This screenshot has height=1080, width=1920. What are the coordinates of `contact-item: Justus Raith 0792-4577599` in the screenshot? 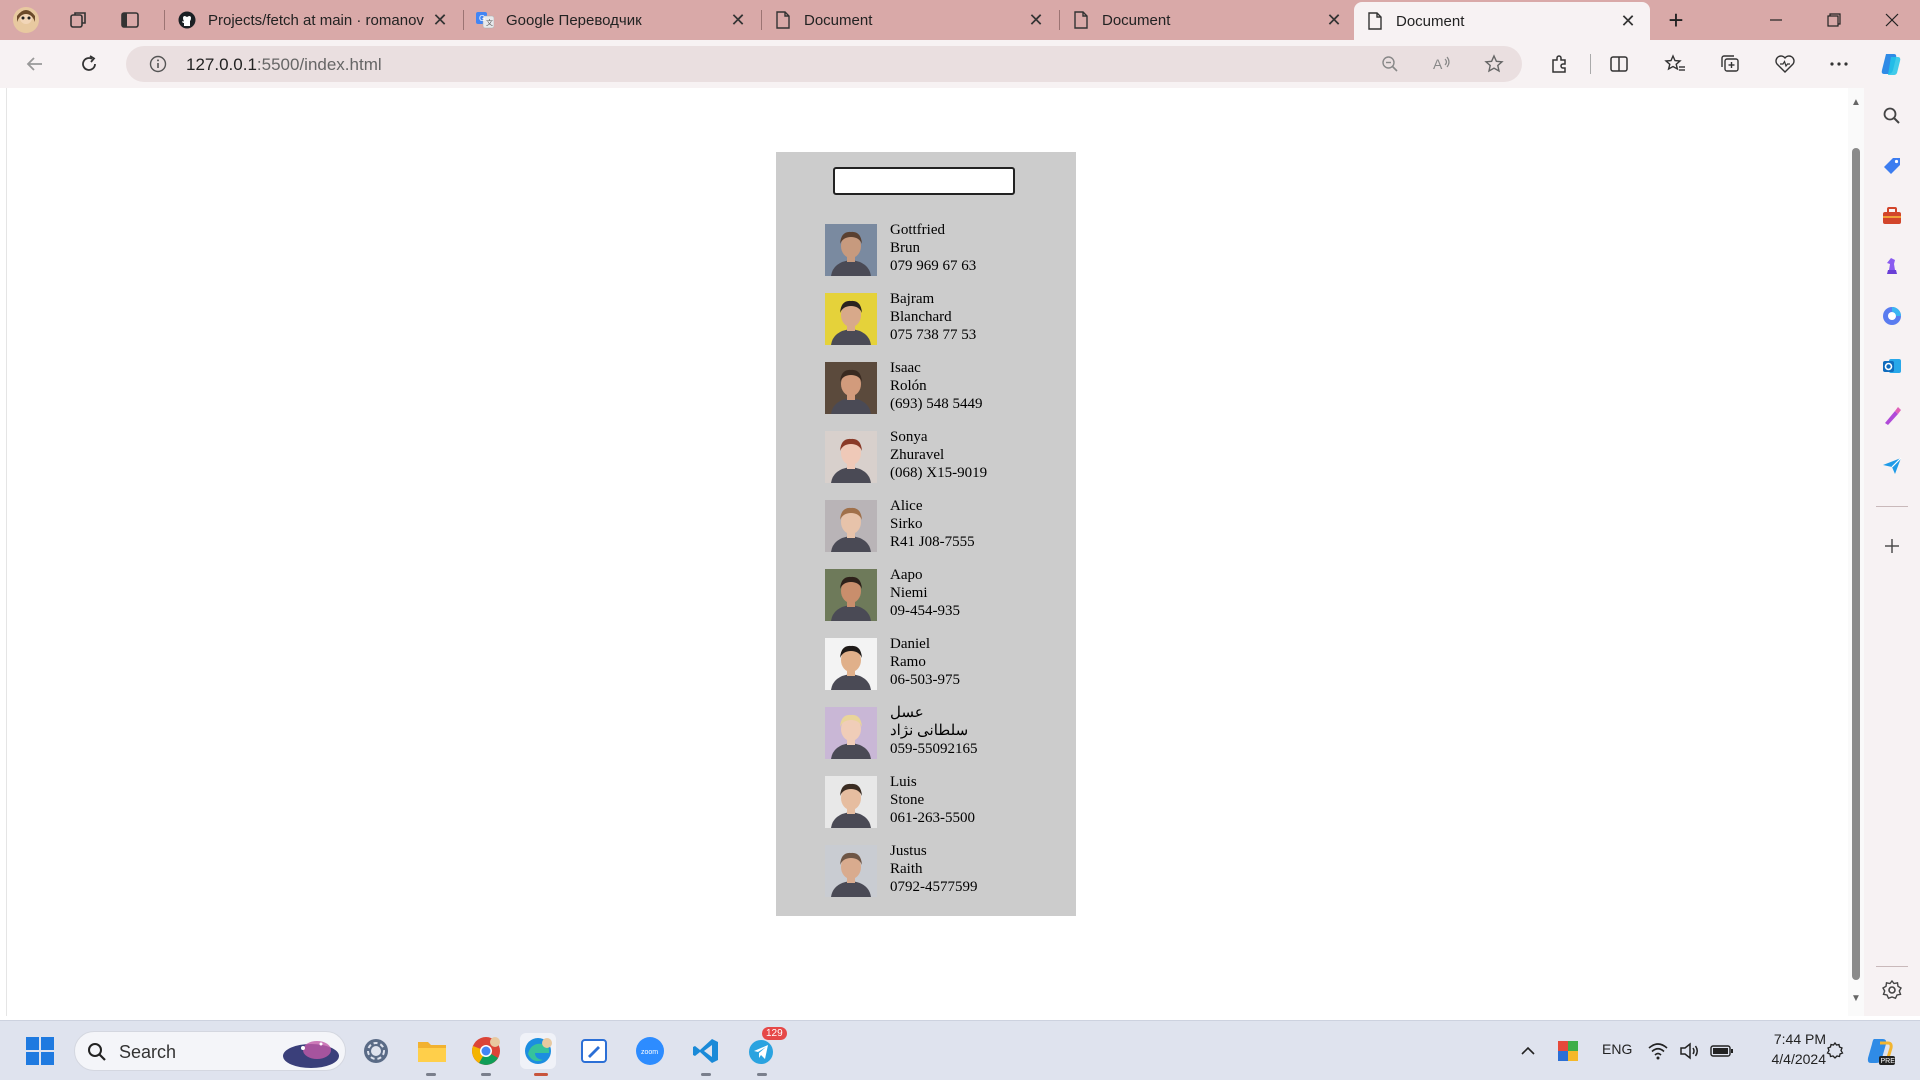 It's located at (935, 873).